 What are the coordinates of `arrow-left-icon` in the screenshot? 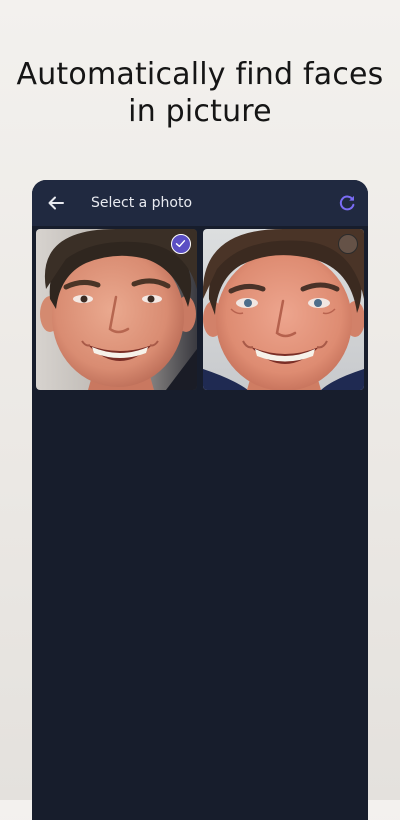 It's located at (56, 203).